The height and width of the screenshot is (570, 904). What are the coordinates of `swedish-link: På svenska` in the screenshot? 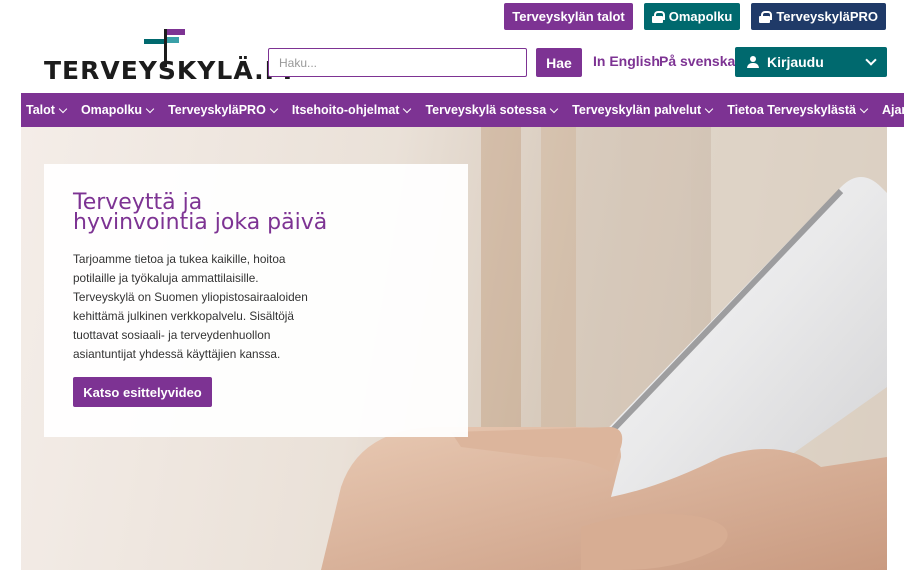 It's located at (697, 61).